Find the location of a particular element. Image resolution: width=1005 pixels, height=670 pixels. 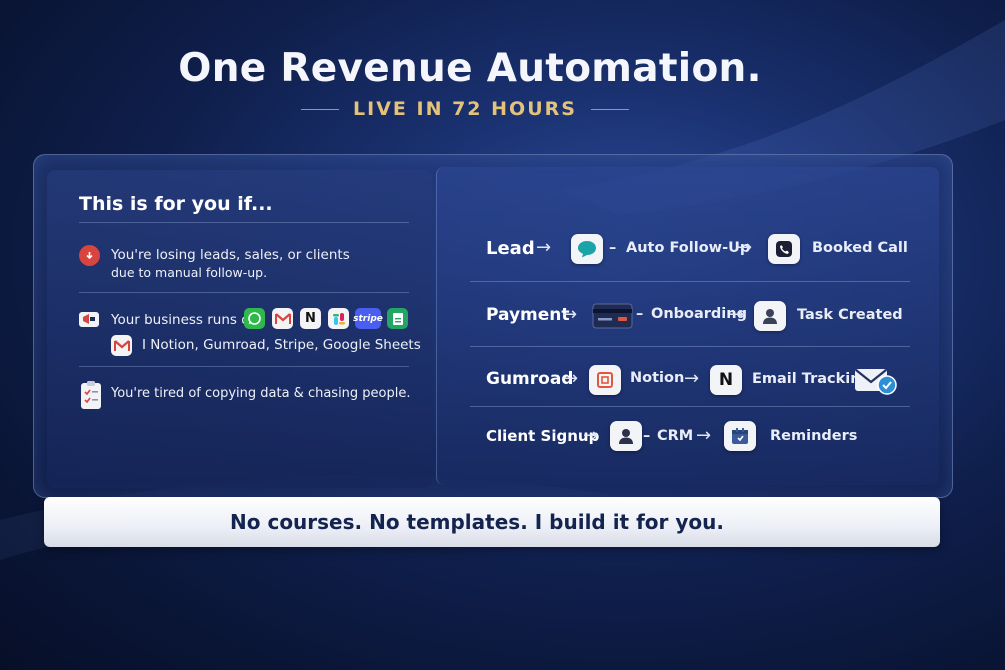

subtitle-row: LIVE IN 72 HOURS is located at coordinates (465, 109).